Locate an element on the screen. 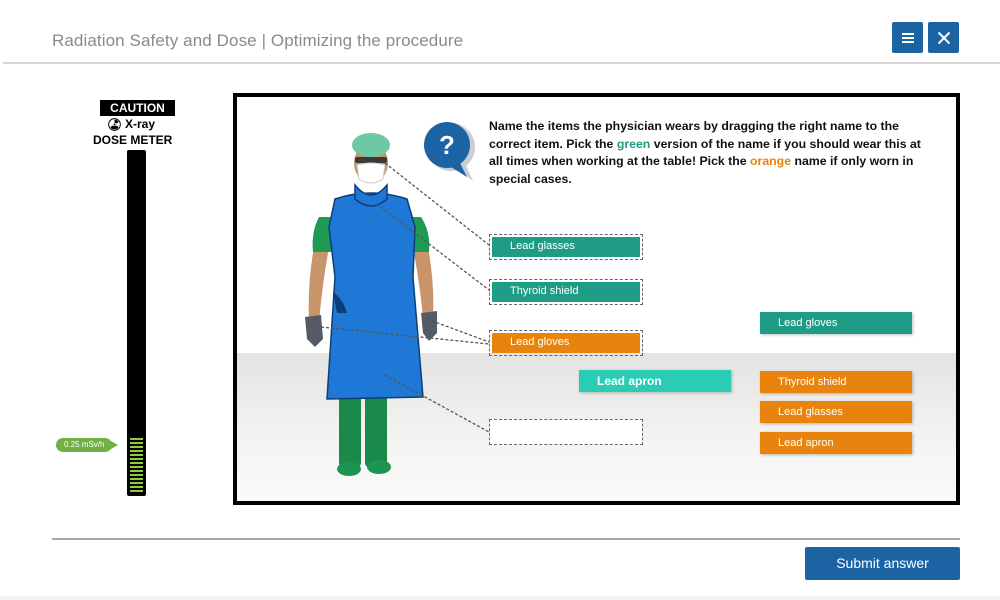 The height and width of the screenshot is (600, 1000). drop-slot-glasses: Lead glasses is located at coordinates (566, 247).